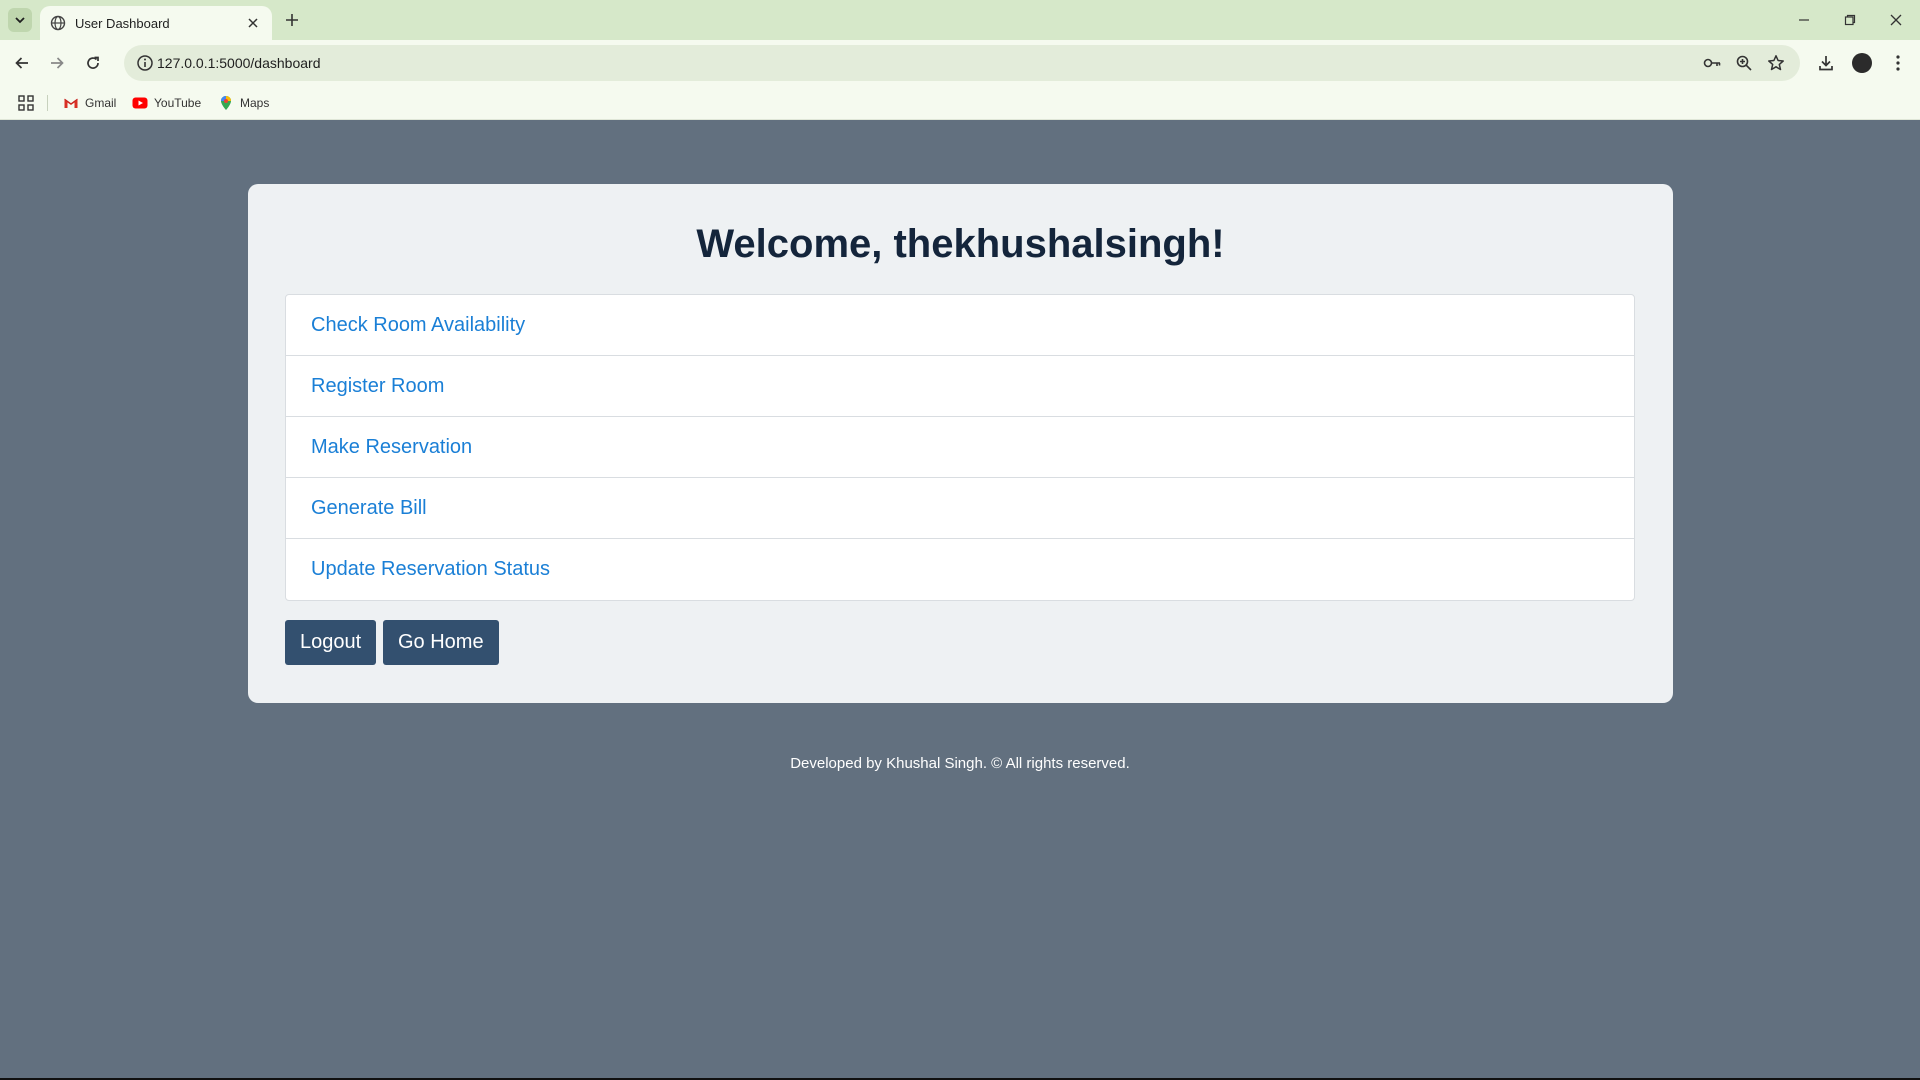  What do you see at coordinates (292, 20) in the screenshot?
I see `plus-icon` at bounding box center [292, 20].